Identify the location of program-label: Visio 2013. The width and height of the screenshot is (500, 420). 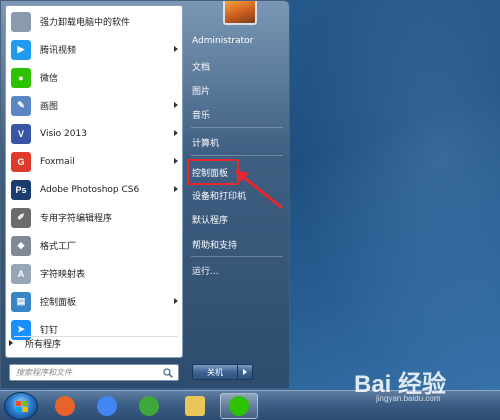
(63, 133).